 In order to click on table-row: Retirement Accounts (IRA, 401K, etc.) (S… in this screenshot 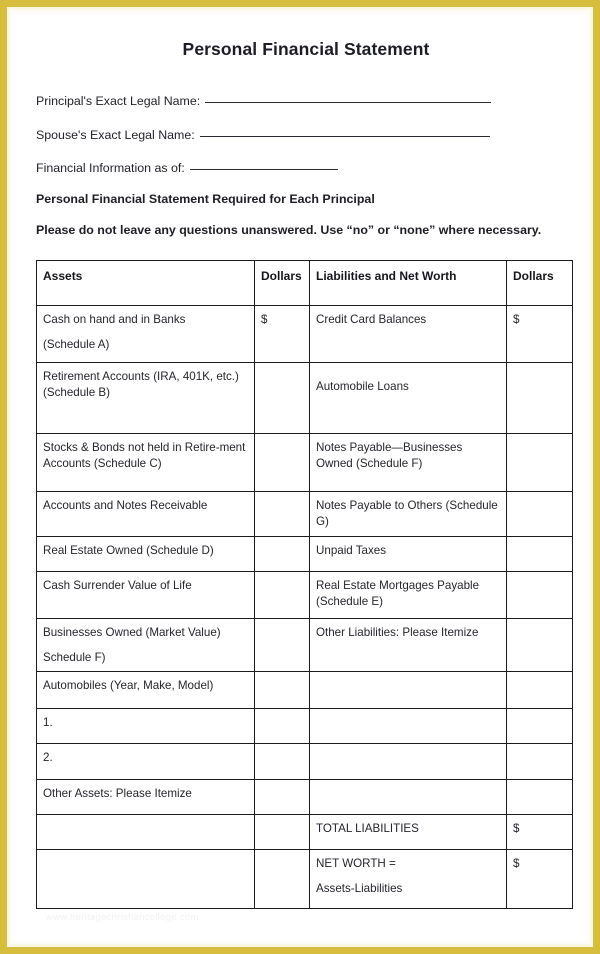, I will do `click(304, 398)`.